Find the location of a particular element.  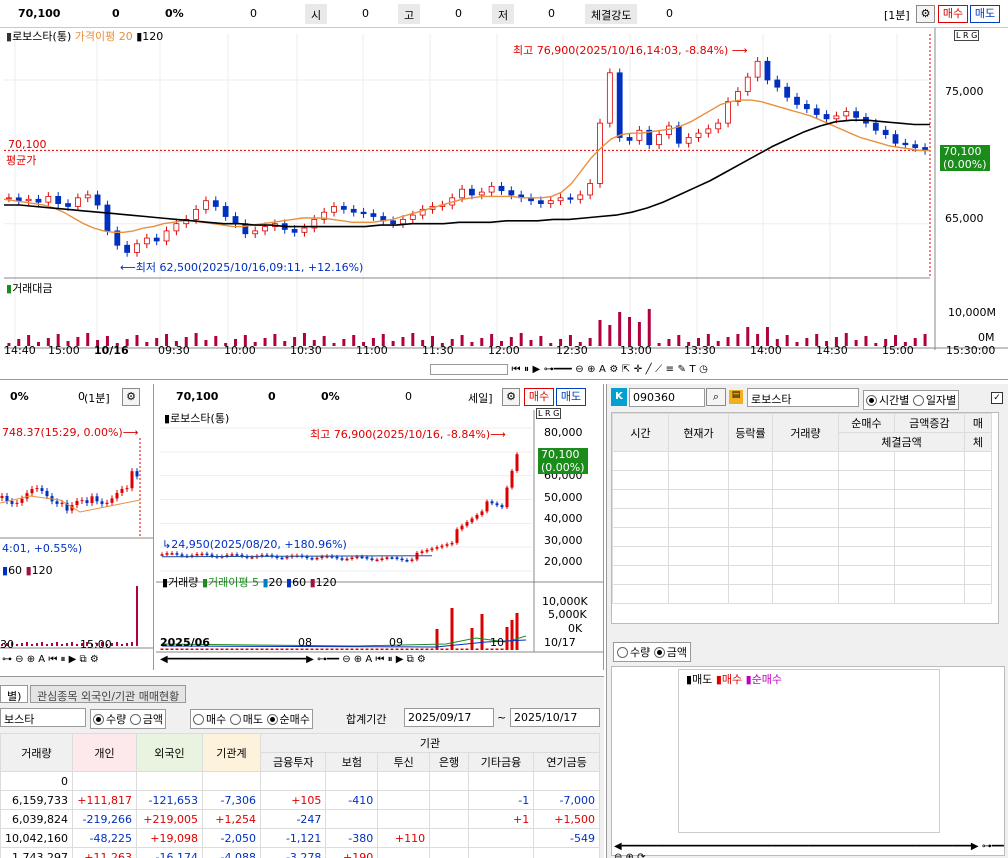

clock-icon: ◷ is located at coordinates (703, 369).